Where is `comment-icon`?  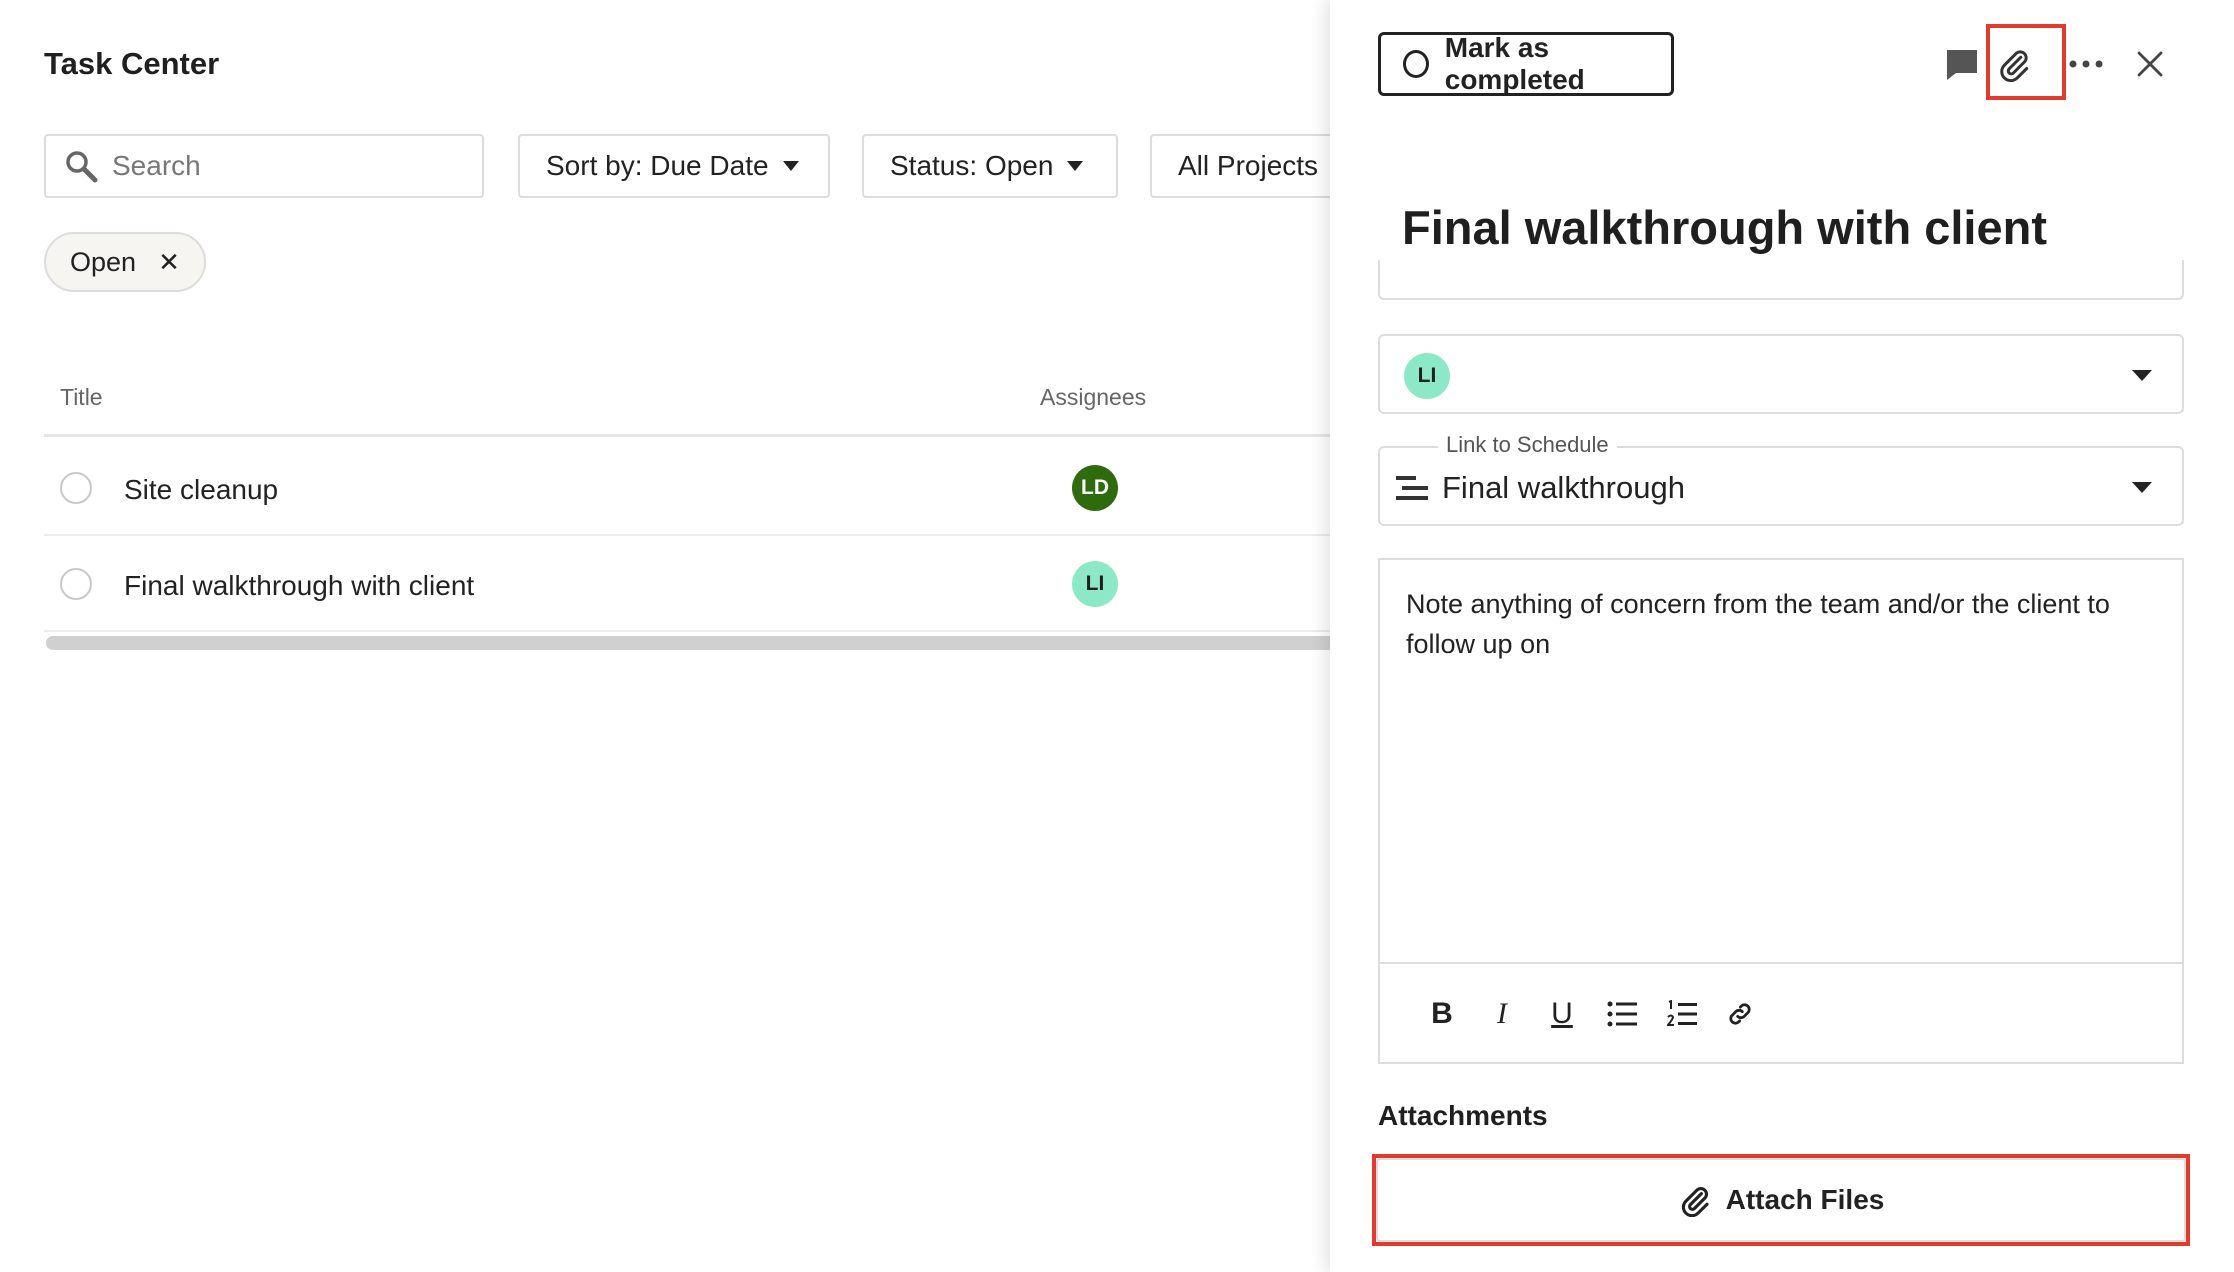
comment-icon is located at coordinates (1962, 65).